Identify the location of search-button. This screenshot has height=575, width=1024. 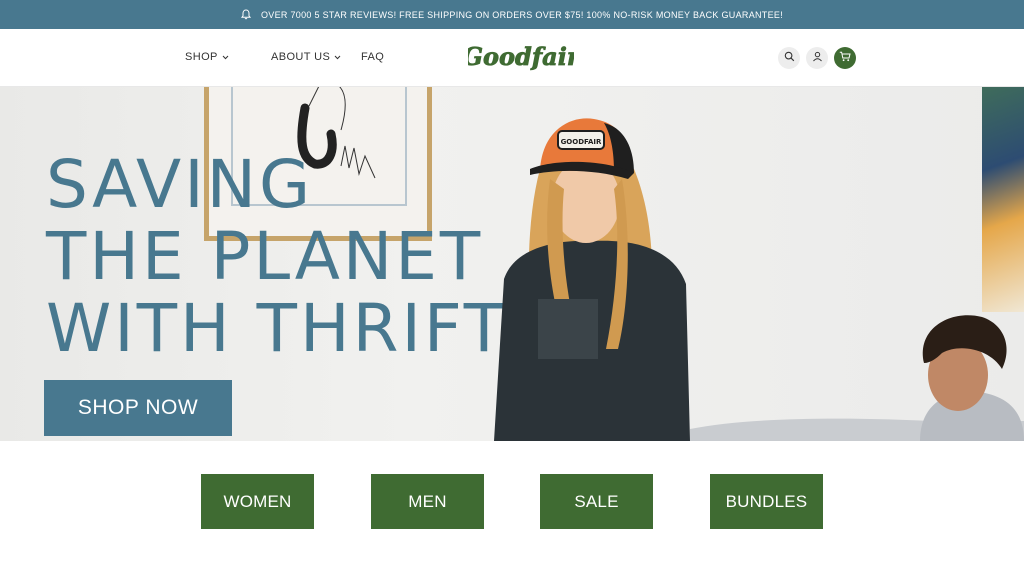
(789, 58).